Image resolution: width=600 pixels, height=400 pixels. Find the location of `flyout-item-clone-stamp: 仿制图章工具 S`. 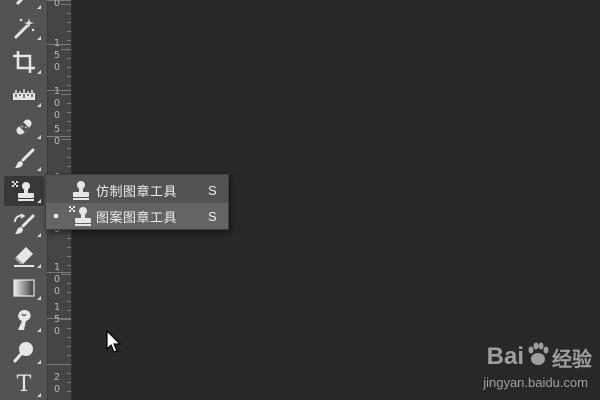

flyout-item-clone-stamp: 仿制图章工具 S is located at coordinates (137, 190).